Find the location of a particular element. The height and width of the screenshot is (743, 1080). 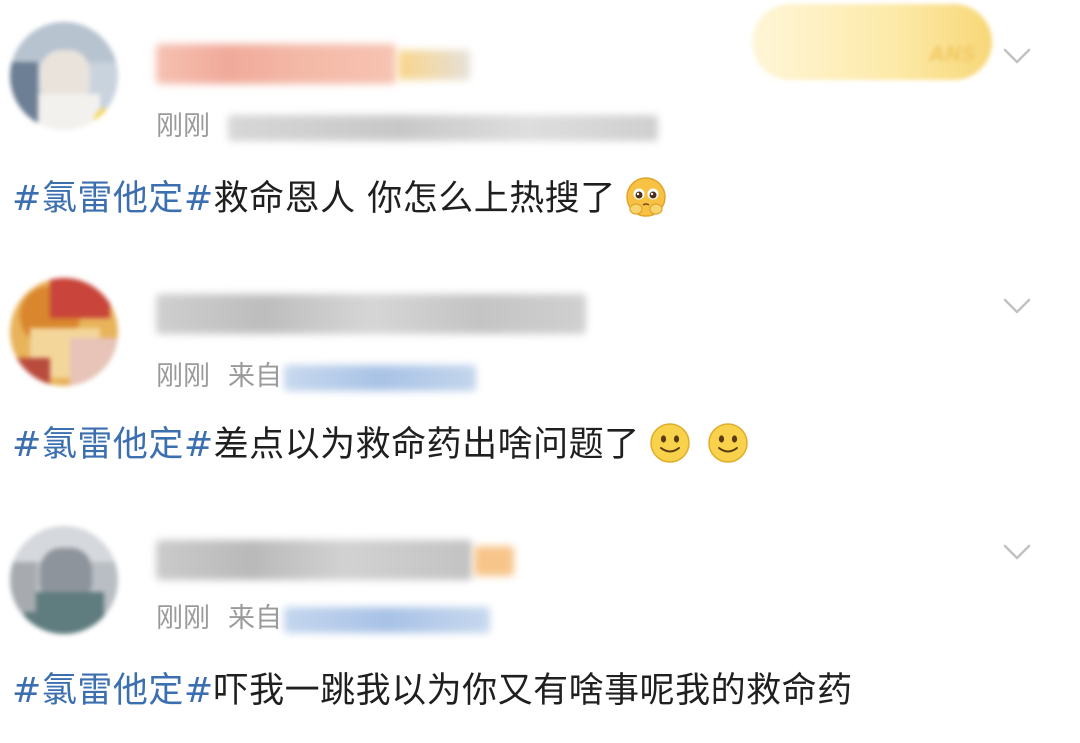

comment-body: 差点以为救命药出啥问题了 is located at coordinates (426, 445).